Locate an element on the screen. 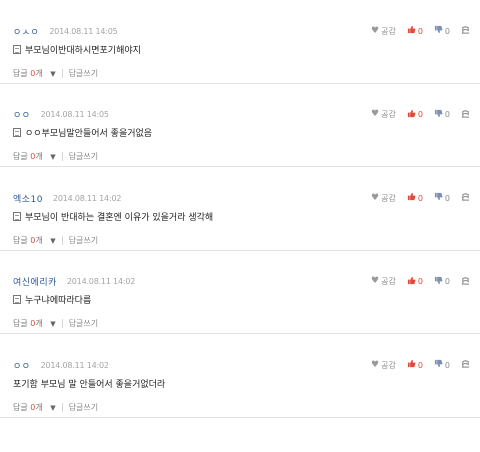 The height and width of the screenshot is (452, 480). comment-header: ㅇㅇ 2014.08.11 14:02 ♥ 공감 0 0 is located at coordinates (246, 365).